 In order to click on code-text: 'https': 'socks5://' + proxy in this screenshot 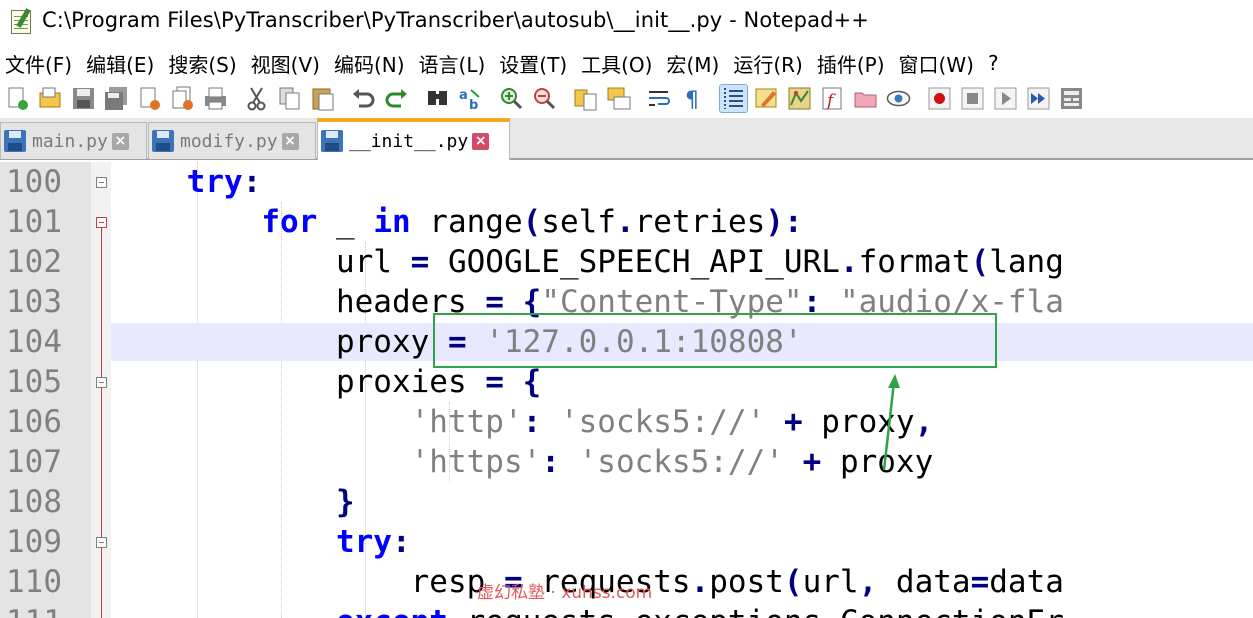, I will do `click(672, 462)`.